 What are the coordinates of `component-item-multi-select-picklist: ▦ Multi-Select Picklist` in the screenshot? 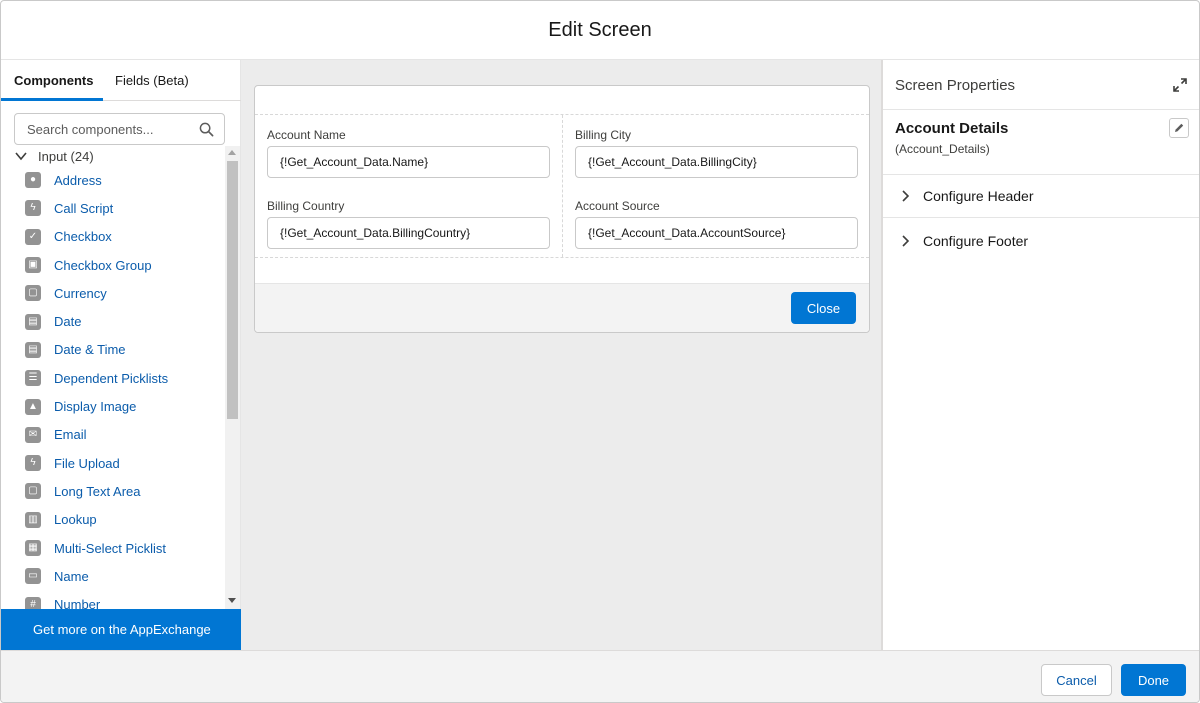 It's located at (125, 548).